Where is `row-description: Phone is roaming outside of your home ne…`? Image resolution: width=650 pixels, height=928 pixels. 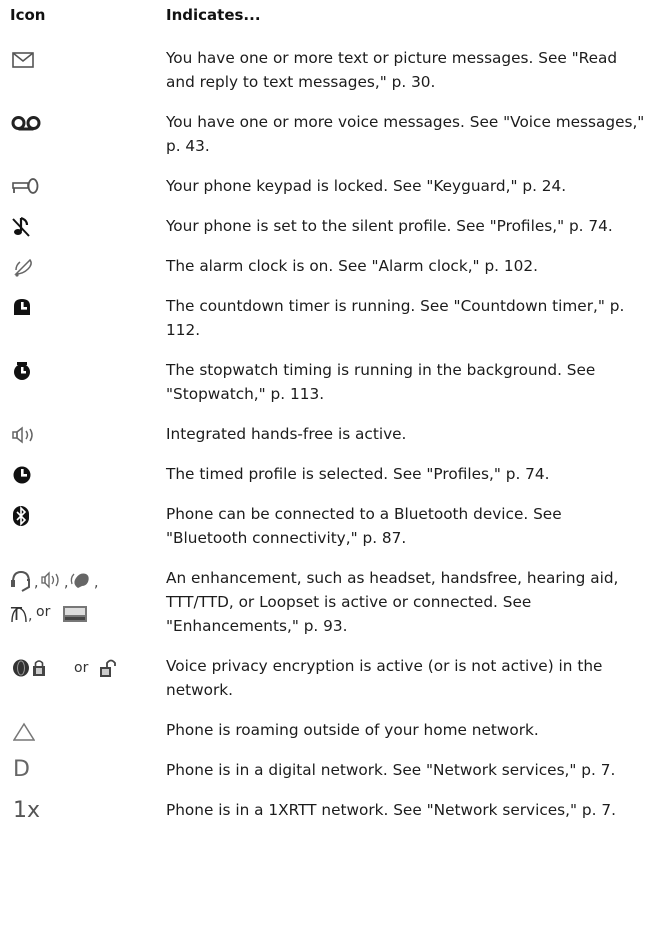 row-description: Phone is roaming outside of your home ne… is located at coordinates (352, 730).